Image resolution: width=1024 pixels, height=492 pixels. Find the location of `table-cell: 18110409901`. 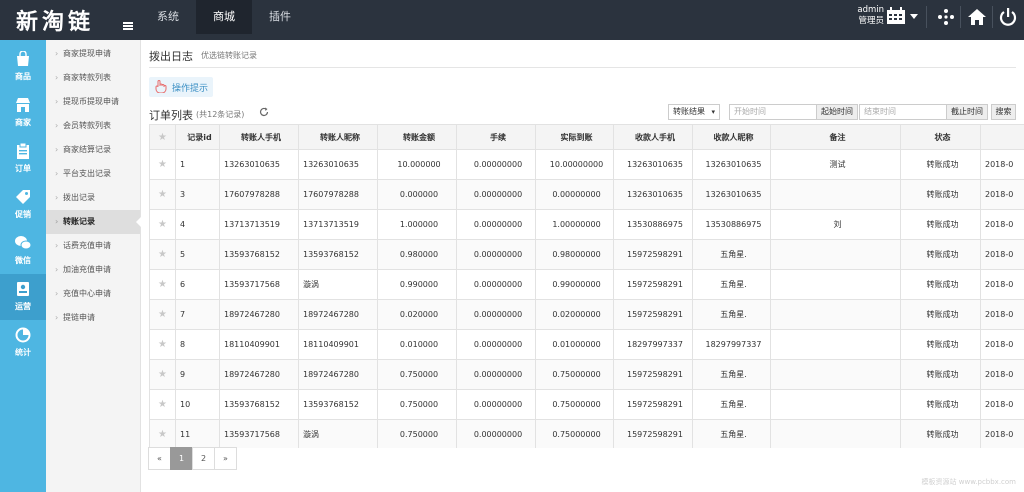

table-cell: 18110409901 is located at coordinates (338, 344).